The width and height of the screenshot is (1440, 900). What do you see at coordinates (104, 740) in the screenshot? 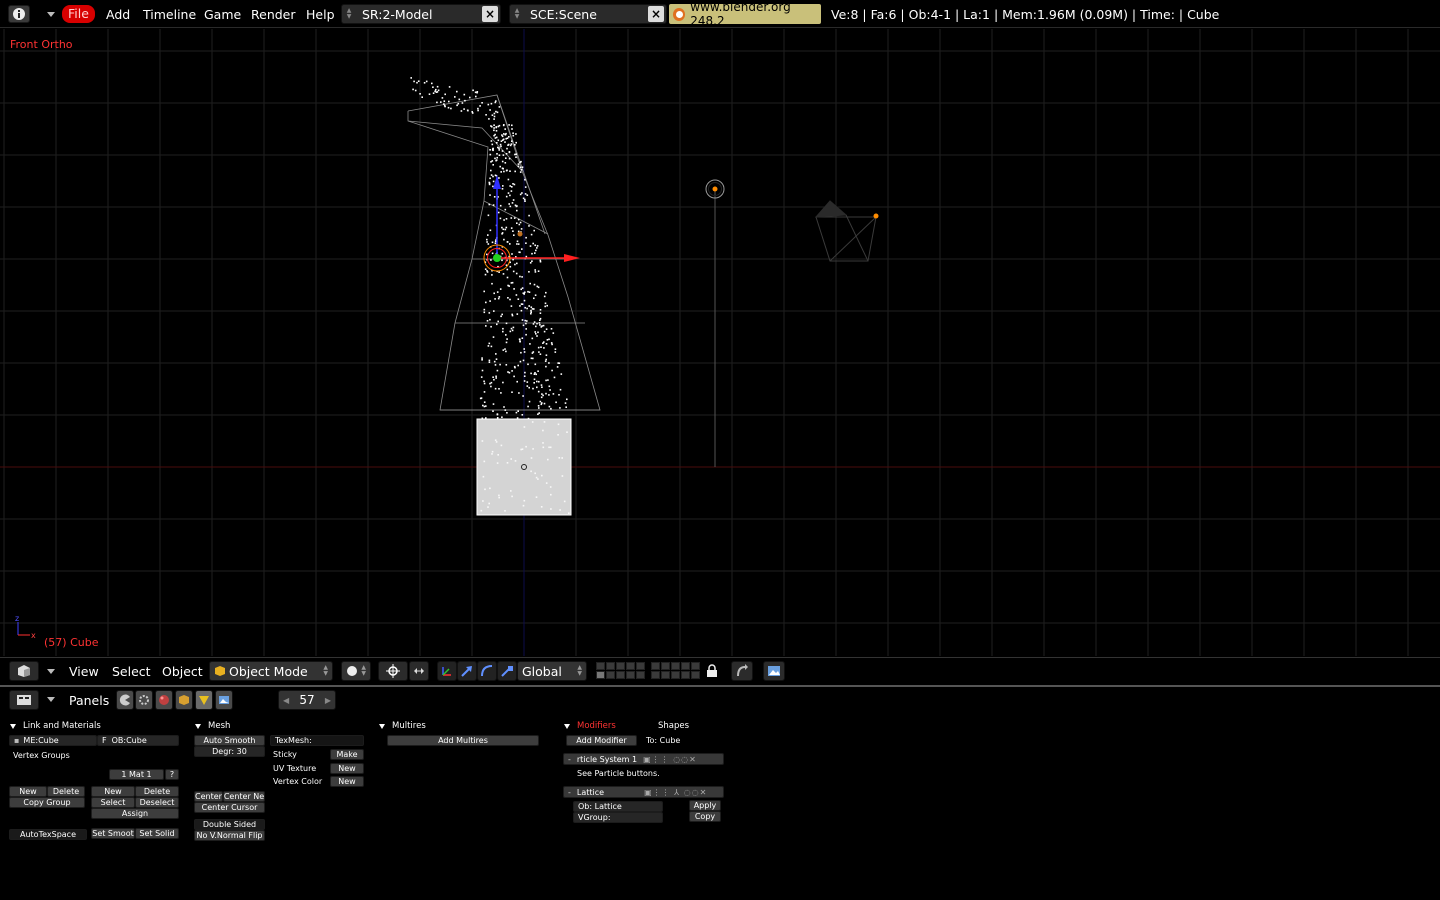
I see `object-fake-user-flag: F` at bounding box center [104, 740].